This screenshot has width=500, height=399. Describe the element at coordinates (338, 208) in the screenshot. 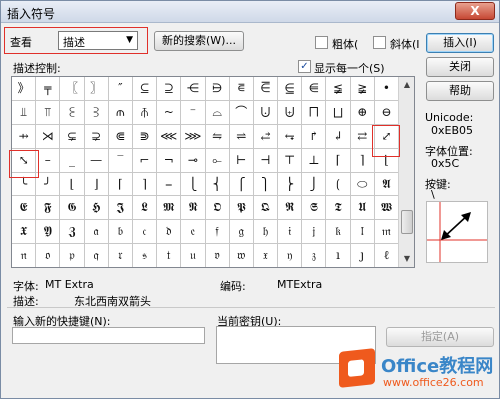

I see `symbol-cell: 𝕿` at that location.